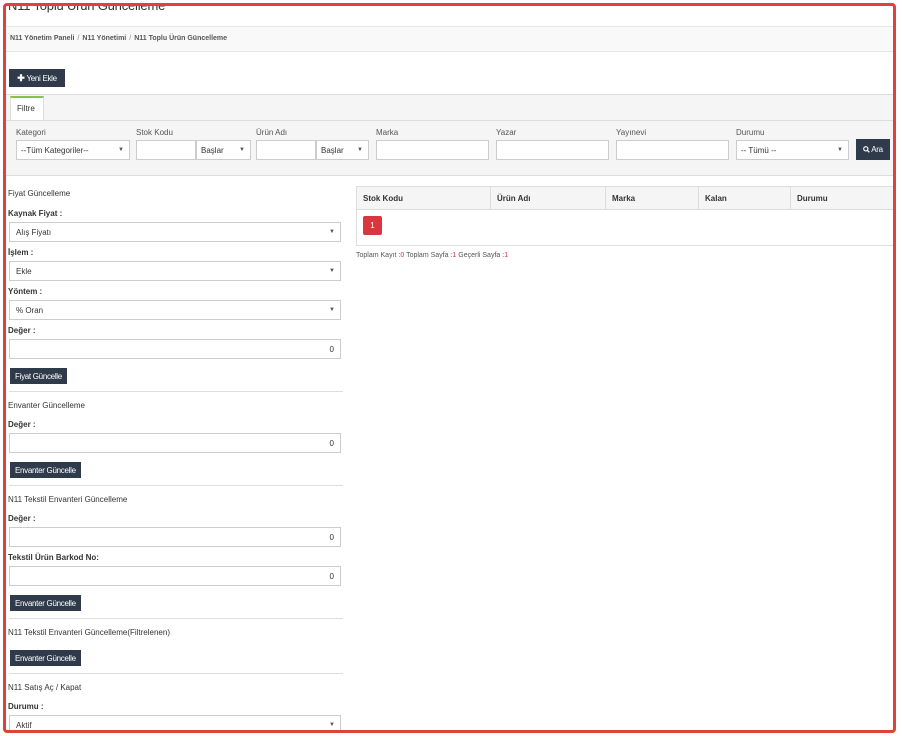 The image size is (902, 736). I want to click on operation-select: Ekle ▼, so click(175, 271).